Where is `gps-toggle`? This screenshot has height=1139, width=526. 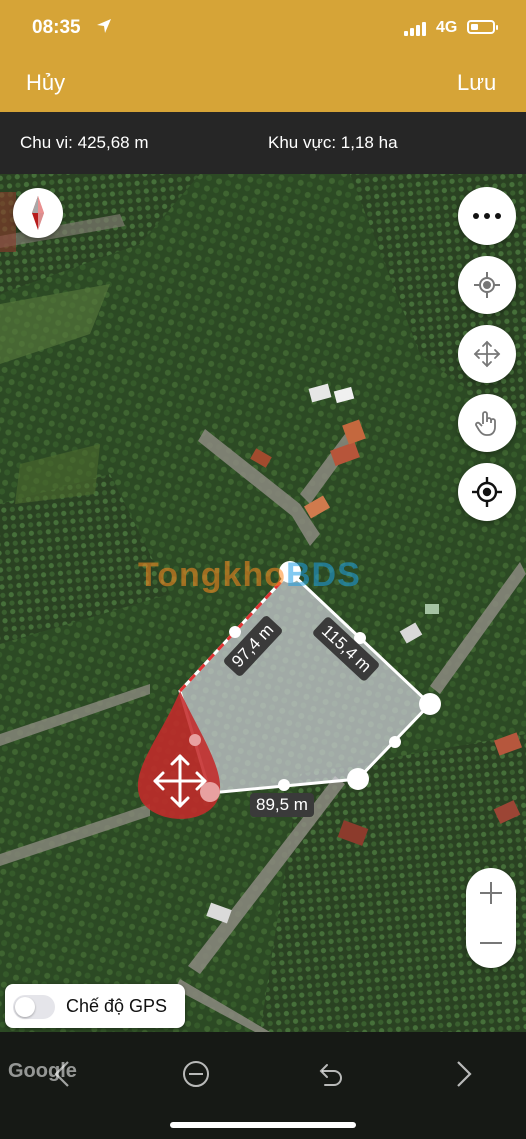
gps-toggle is located at coordinates (34, 1007).